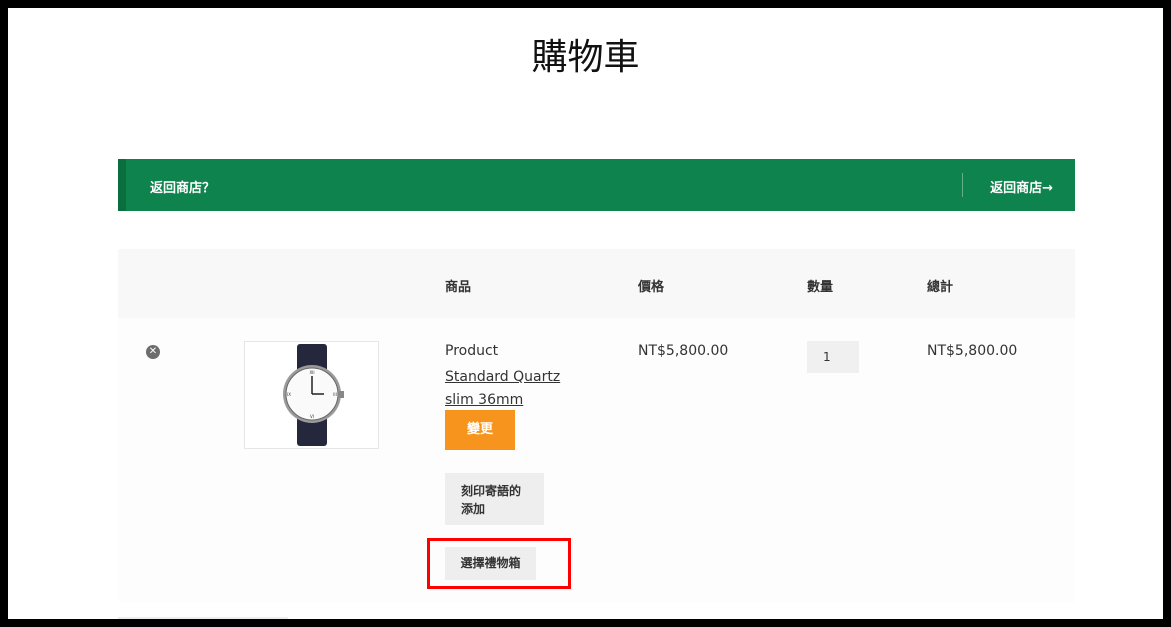 The height and width of the screenshot is (627, 1171). I want to click on remove-circle-icon: ✕, so click(153, 352).